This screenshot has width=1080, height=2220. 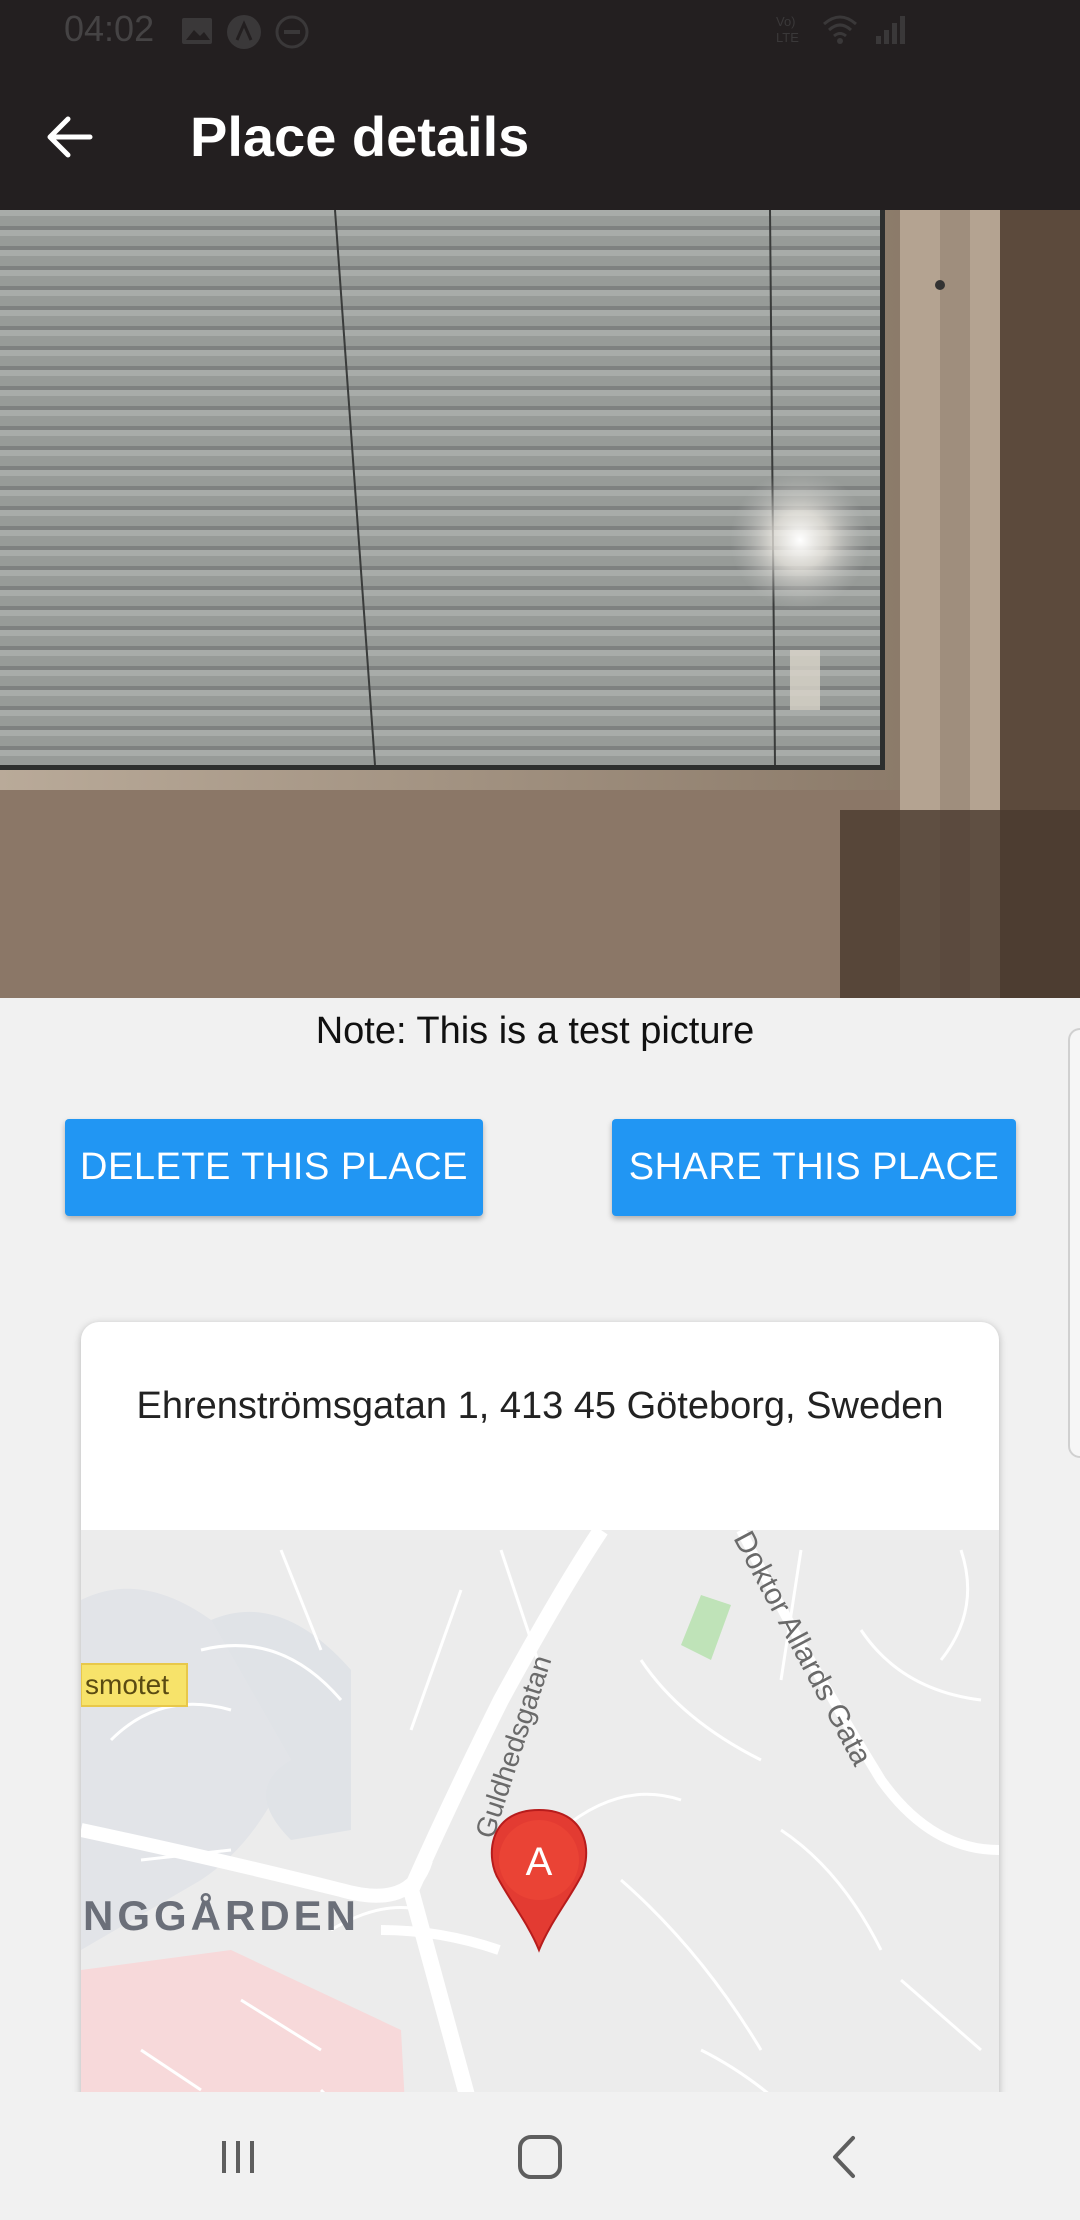 What do you see at coordinates (540, 32) in the screenshot?
I see `status-bar: 04:02 Vo) LTE` at bounding box center [540, 32].